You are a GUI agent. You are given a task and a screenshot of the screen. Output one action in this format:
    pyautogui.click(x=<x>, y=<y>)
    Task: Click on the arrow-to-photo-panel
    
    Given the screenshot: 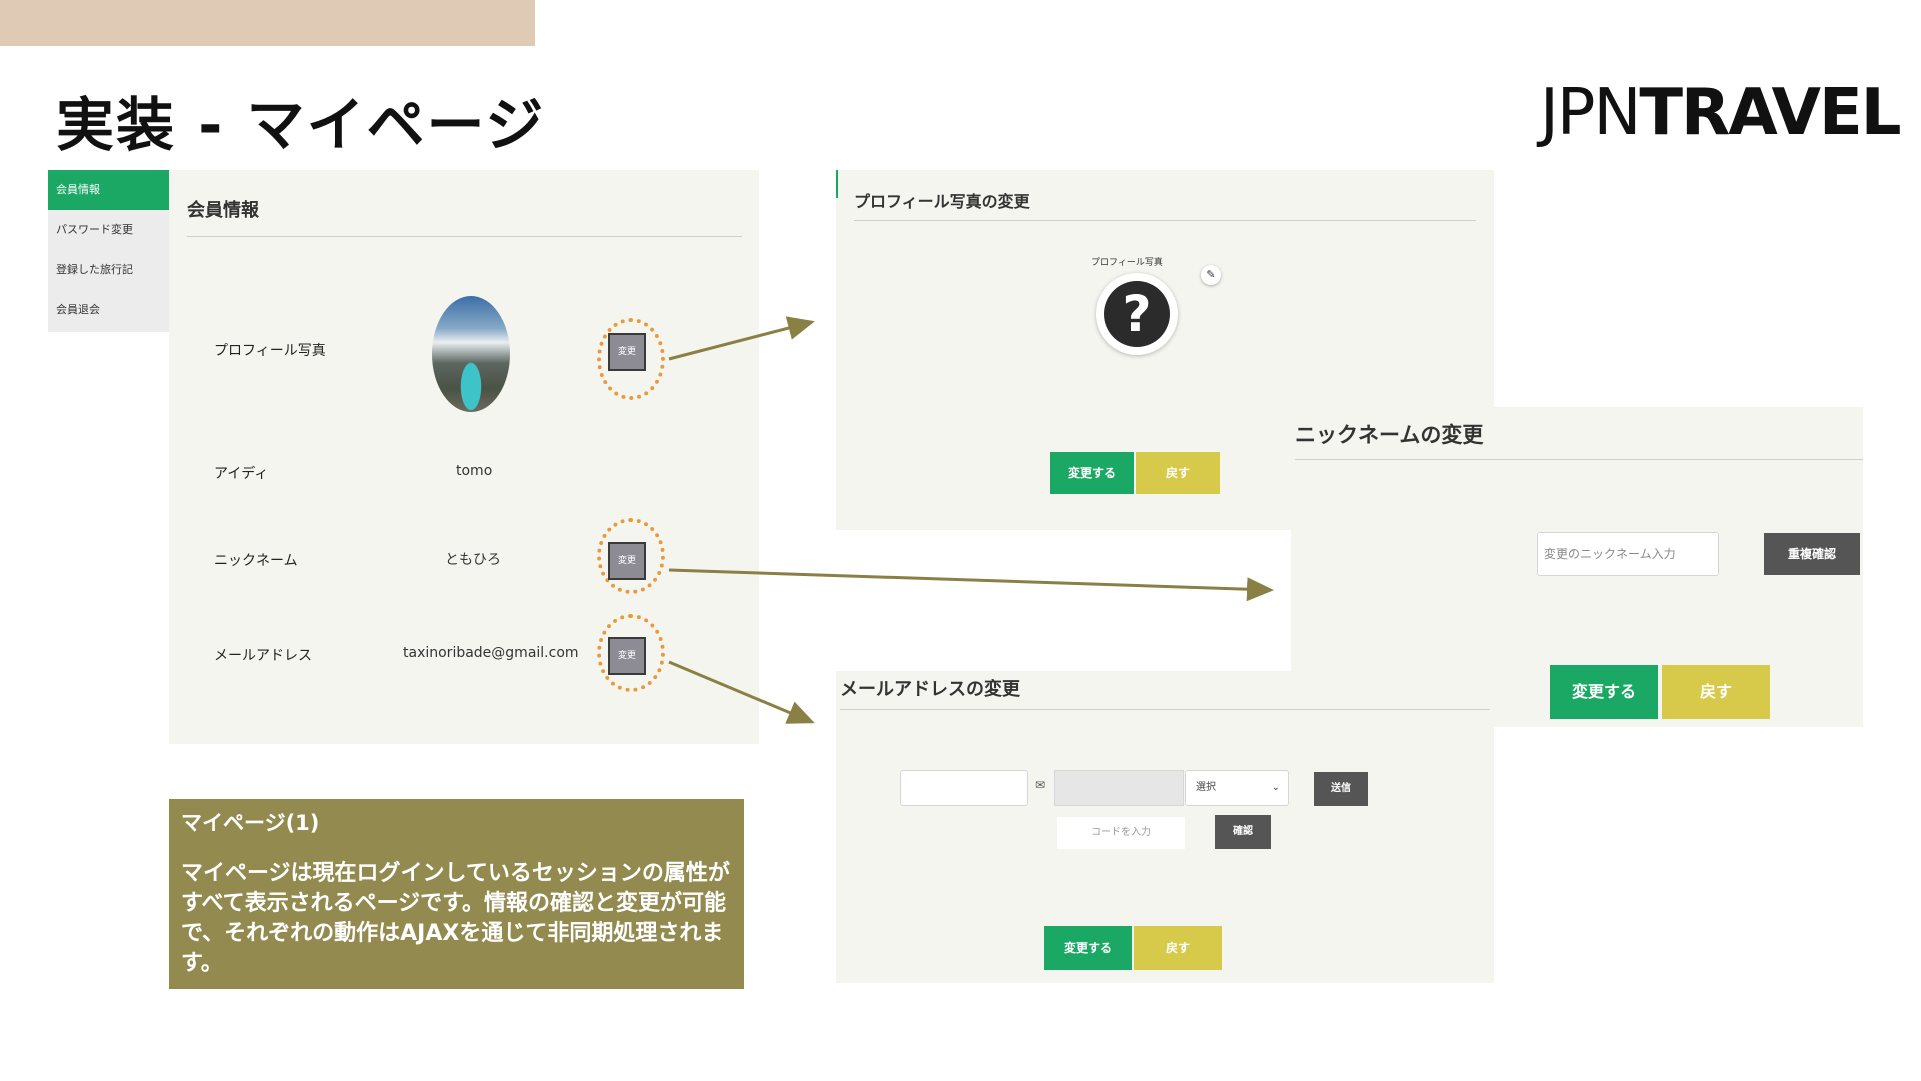 What is the action you would take?
    pyautogui.click(x=741, y=338)
    